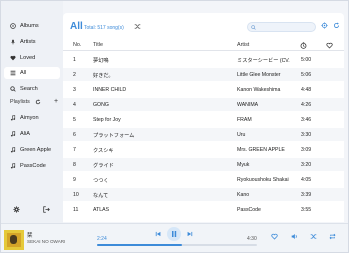 The image size is (349, 253). What do you see at coordinates (281, 27) in the screenshot?
I see `search-input` at bounding box center [281, 27].